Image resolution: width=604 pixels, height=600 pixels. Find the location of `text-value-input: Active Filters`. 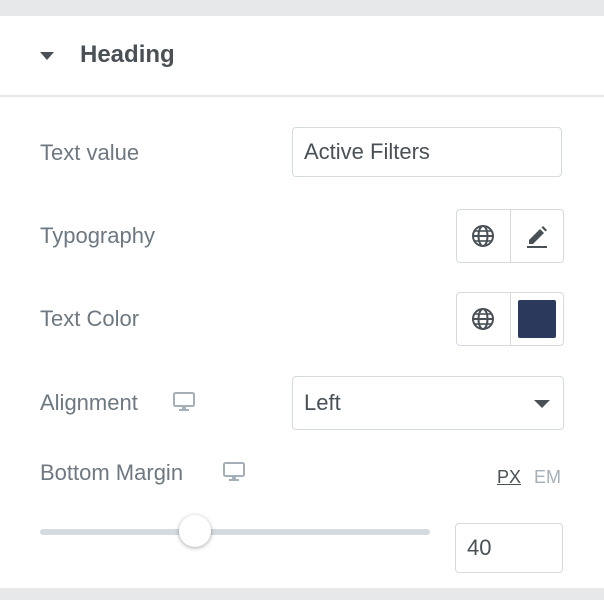

text-value-input: Active Filters is located at coordinates (427, 152).